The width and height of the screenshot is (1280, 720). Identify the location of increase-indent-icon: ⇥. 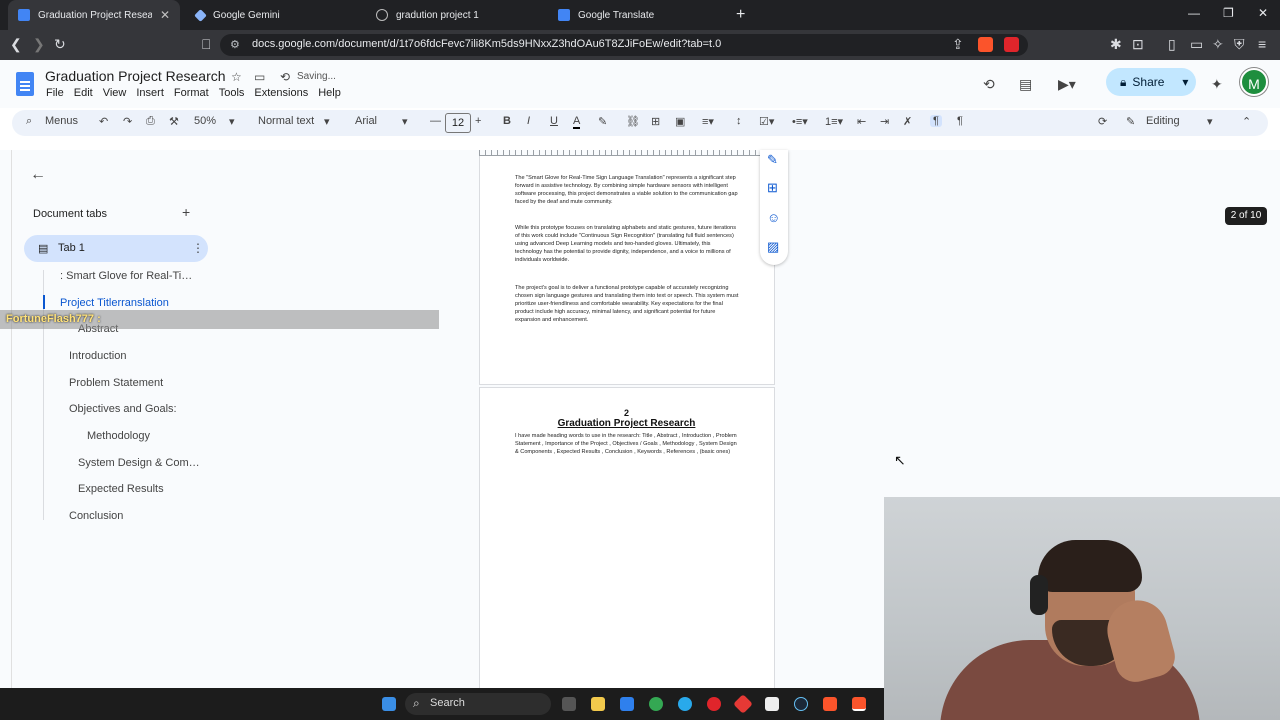
(884, 121).